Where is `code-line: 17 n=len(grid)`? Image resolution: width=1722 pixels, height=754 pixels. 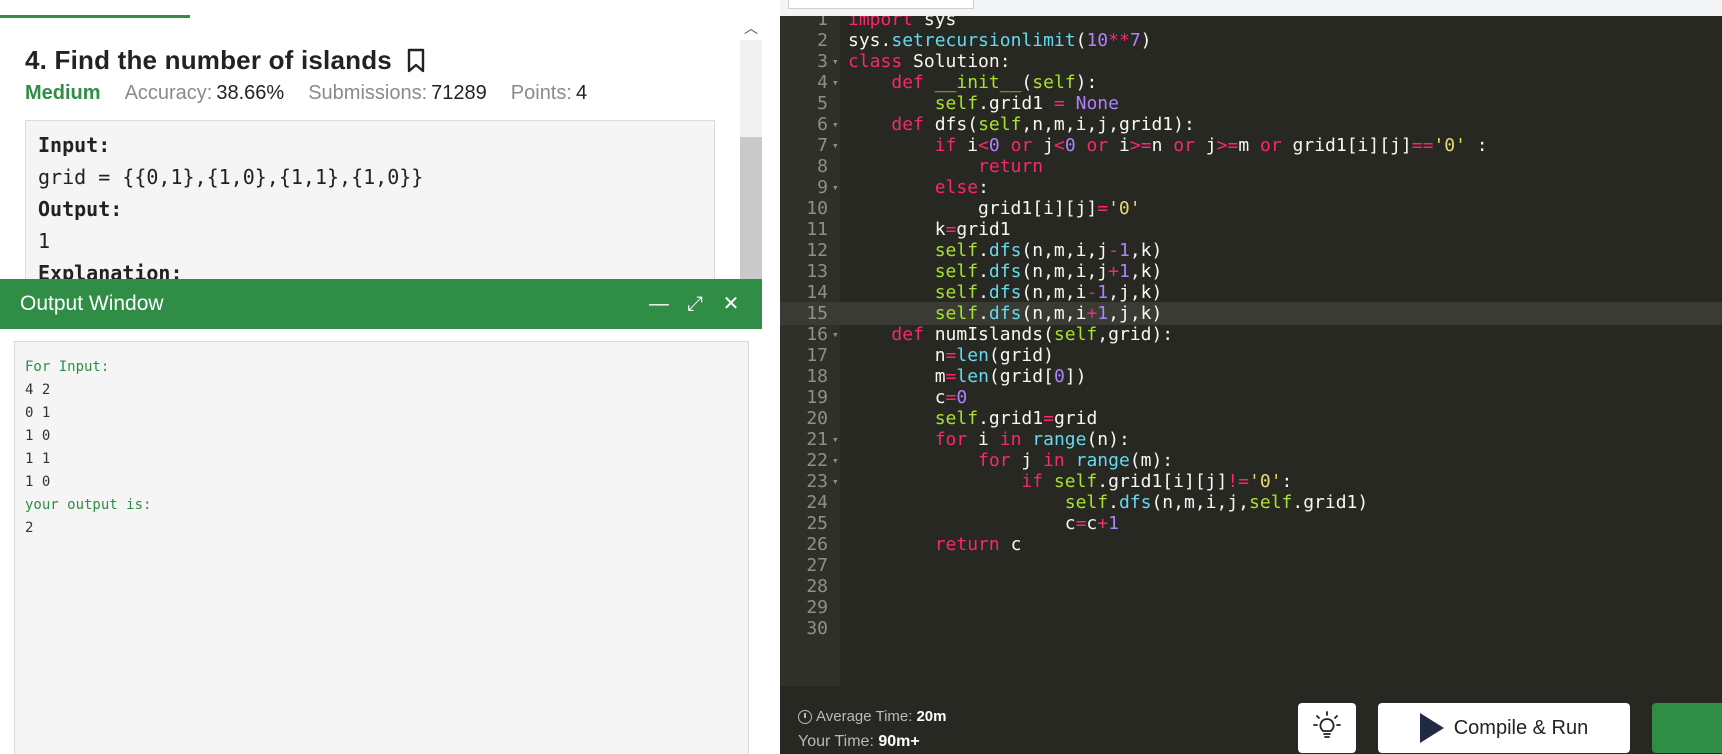 code-line: 17 n=len(grid) is located at coordinates (1251, 355).